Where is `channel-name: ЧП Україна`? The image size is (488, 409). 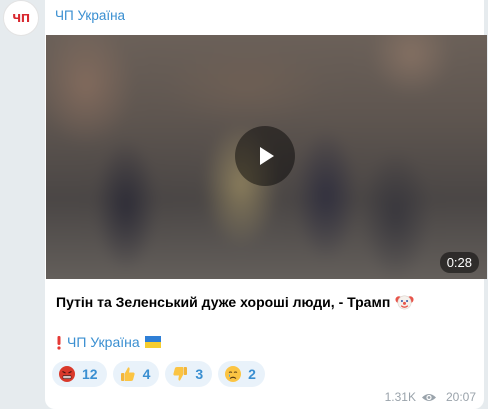
channel-name: ЧП Україна is located at coordinates (90, 15).